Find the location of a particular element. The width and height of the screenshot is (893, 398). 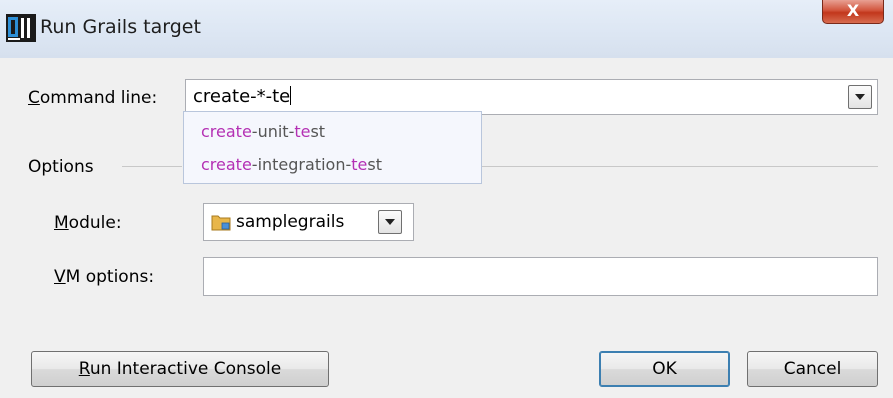

completion-item: create-unit-test is located at coordinates (263, 131).